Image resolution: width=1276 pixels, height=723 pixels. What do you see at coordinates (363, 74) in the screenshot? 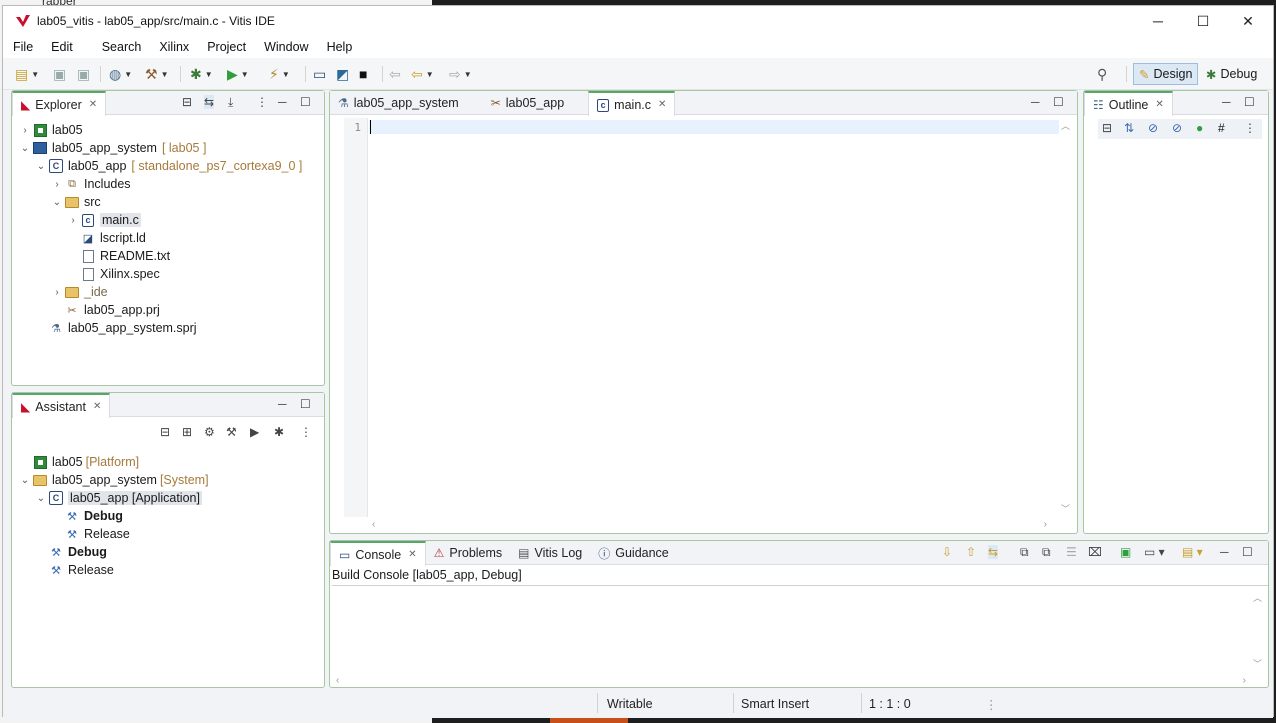
I see `shell-button: ■` at bounding box center [363, 74].